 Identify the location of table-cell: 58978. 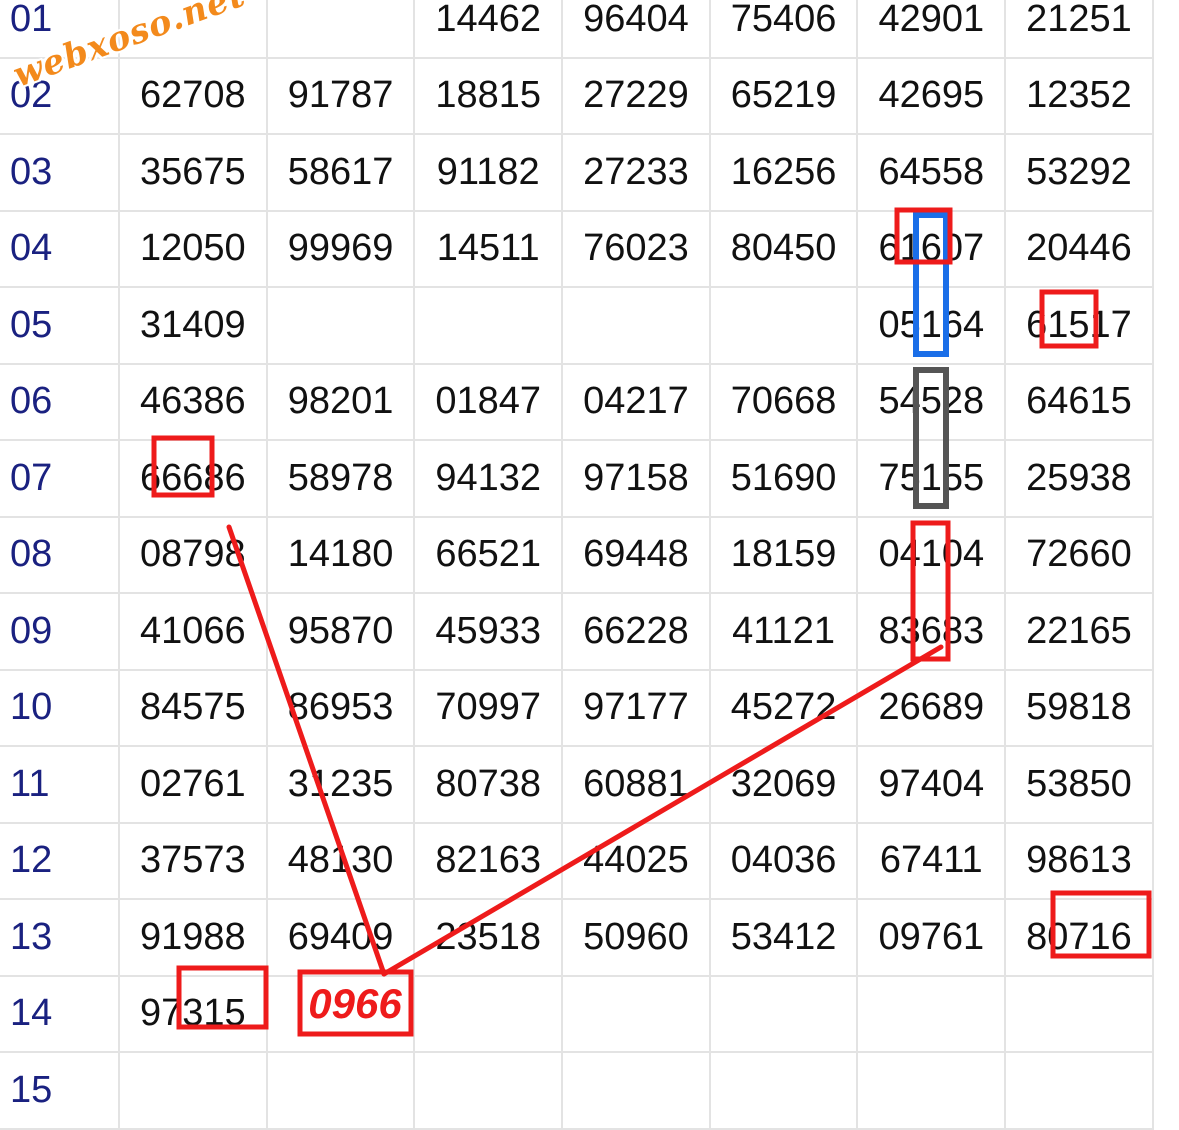
(340, 478).